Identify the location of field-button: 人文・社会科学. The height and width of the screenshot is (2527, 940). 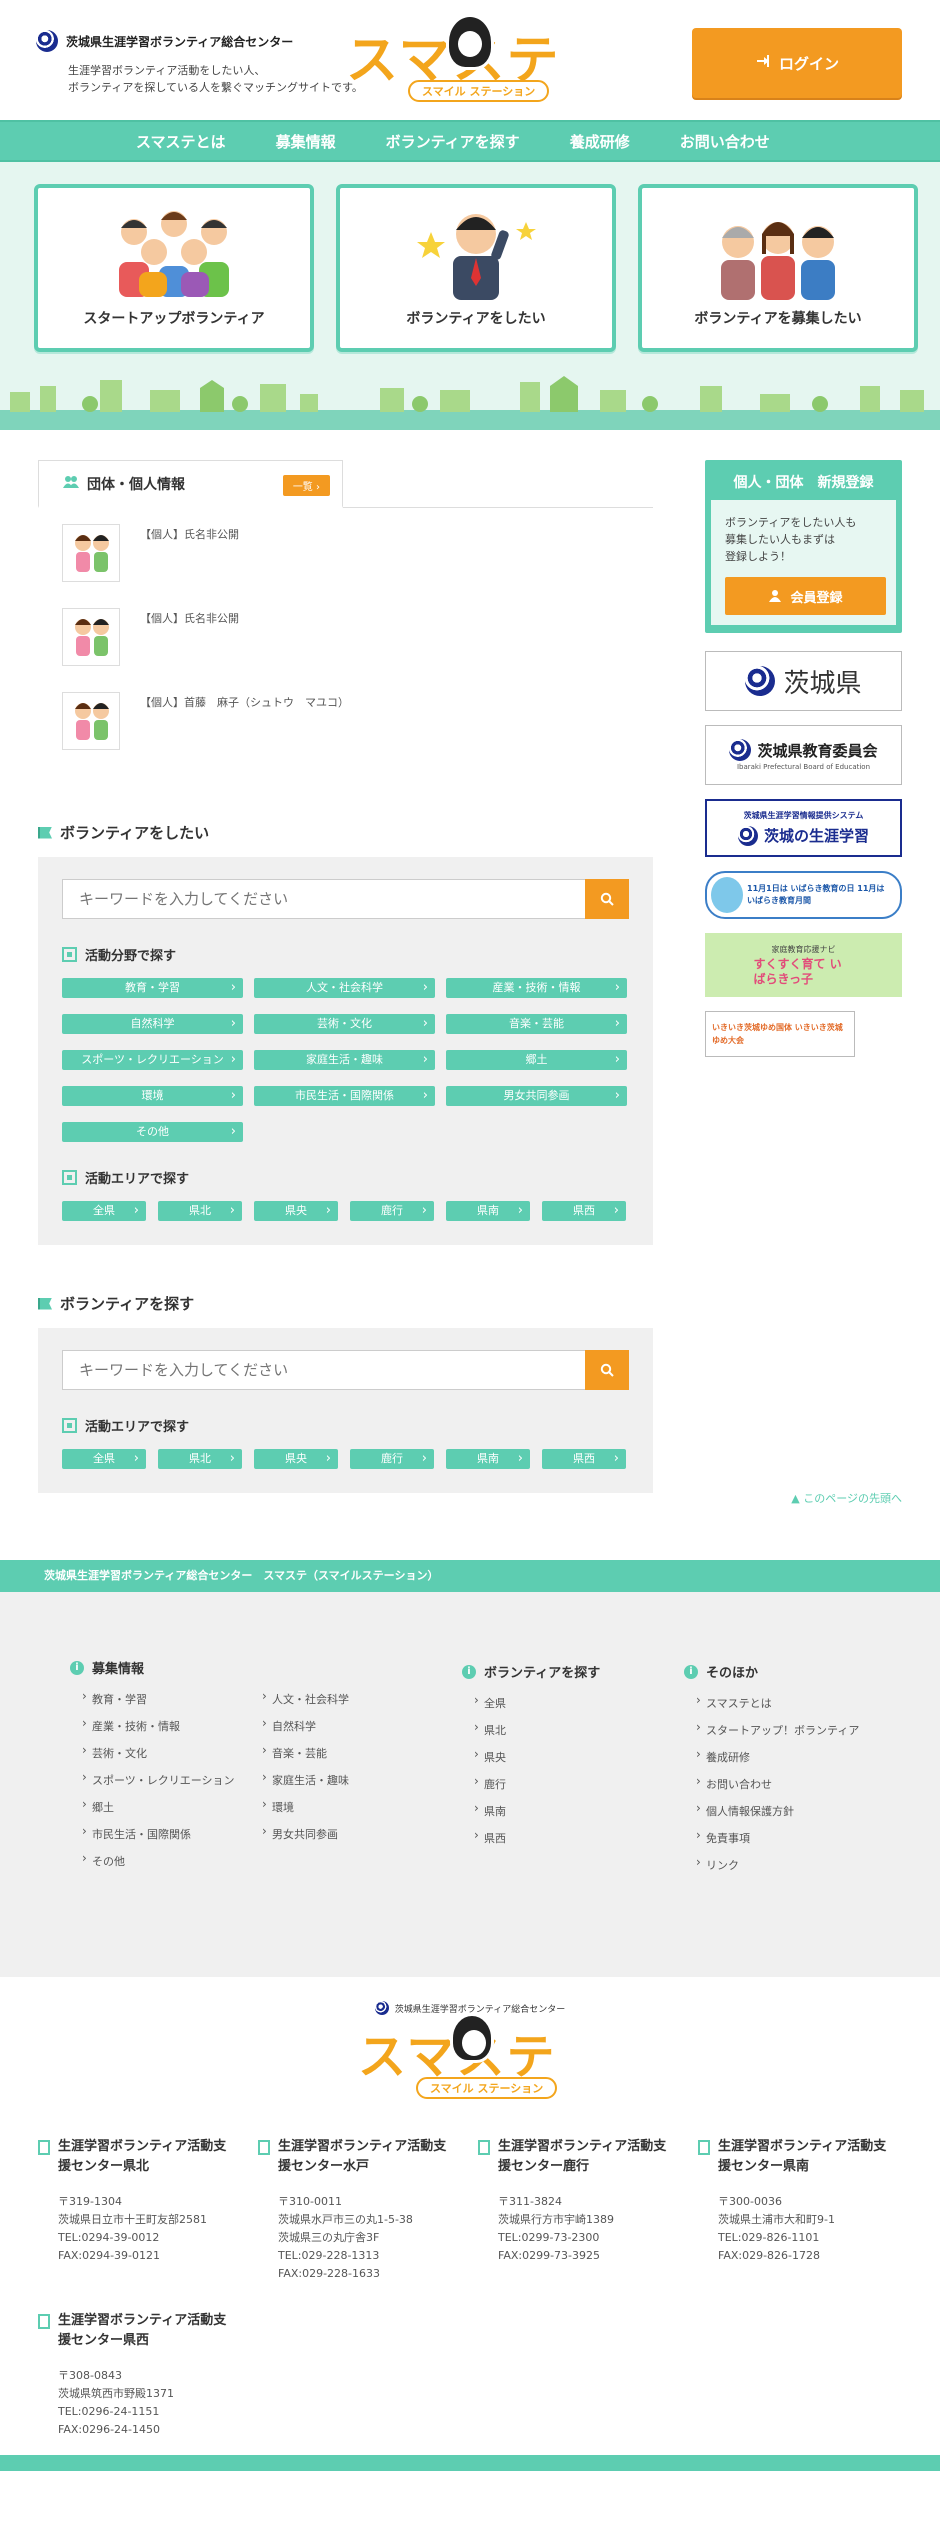
(344, 988).